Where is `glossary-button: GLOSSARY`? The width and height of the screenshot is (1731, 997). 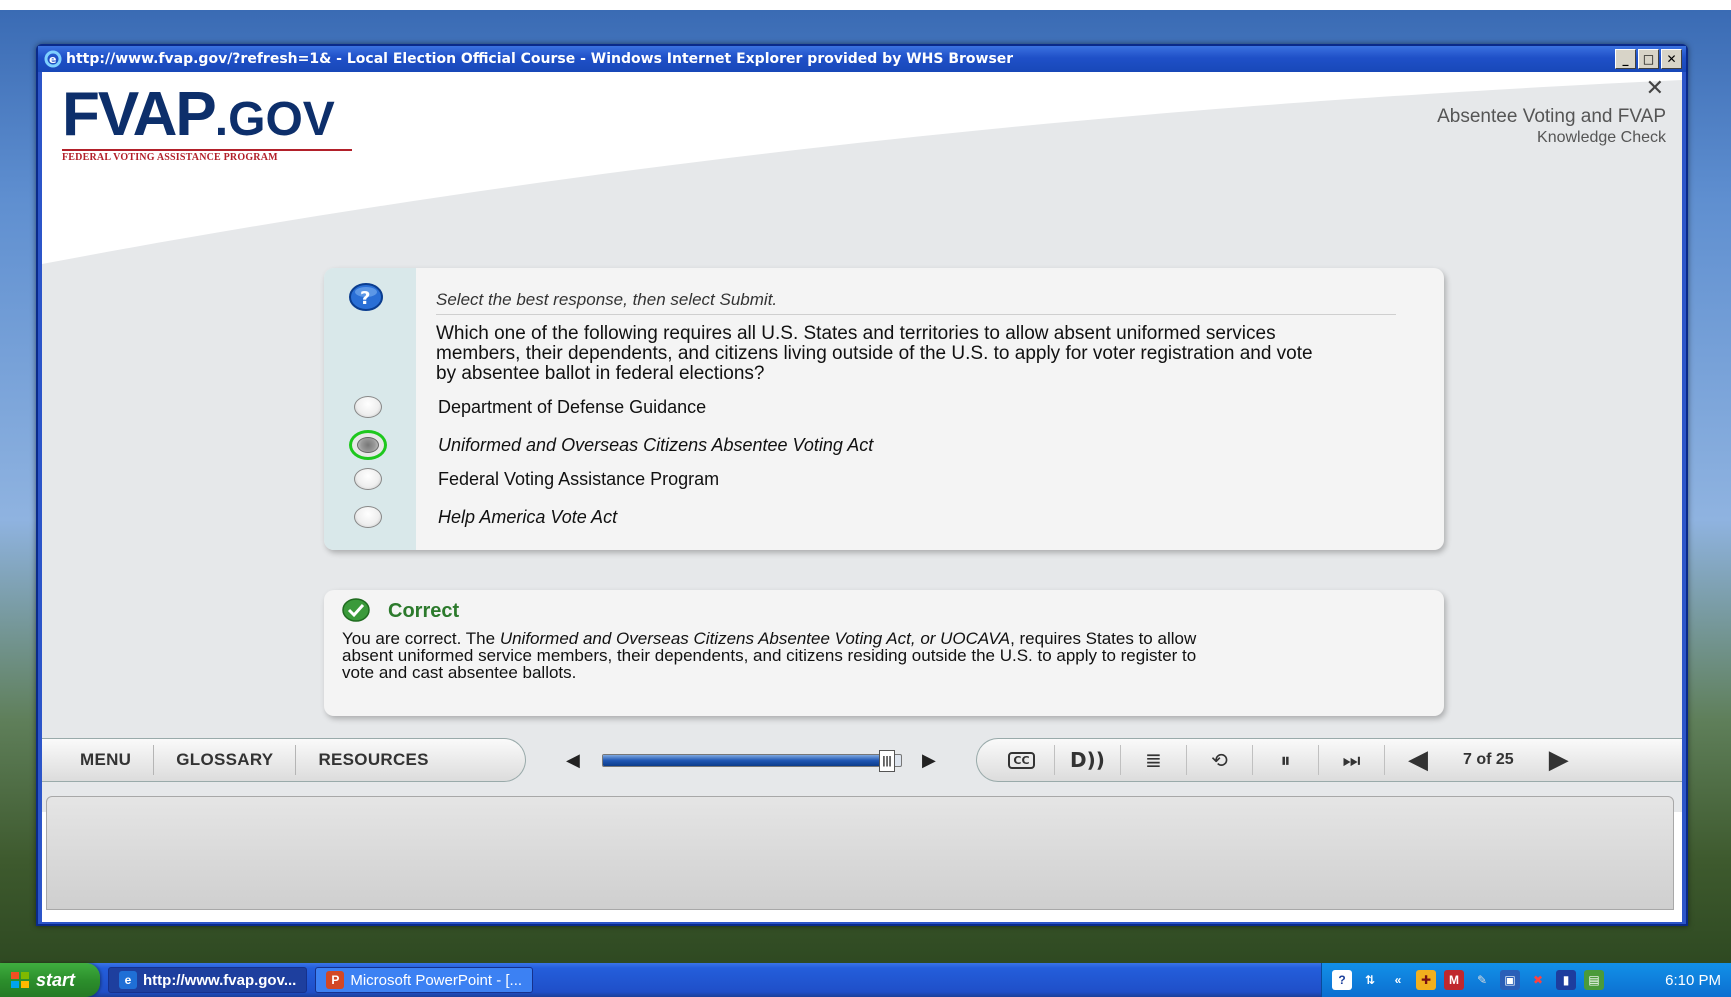
glossary-button: GLOSSARY is located at coordinates (225, 760).